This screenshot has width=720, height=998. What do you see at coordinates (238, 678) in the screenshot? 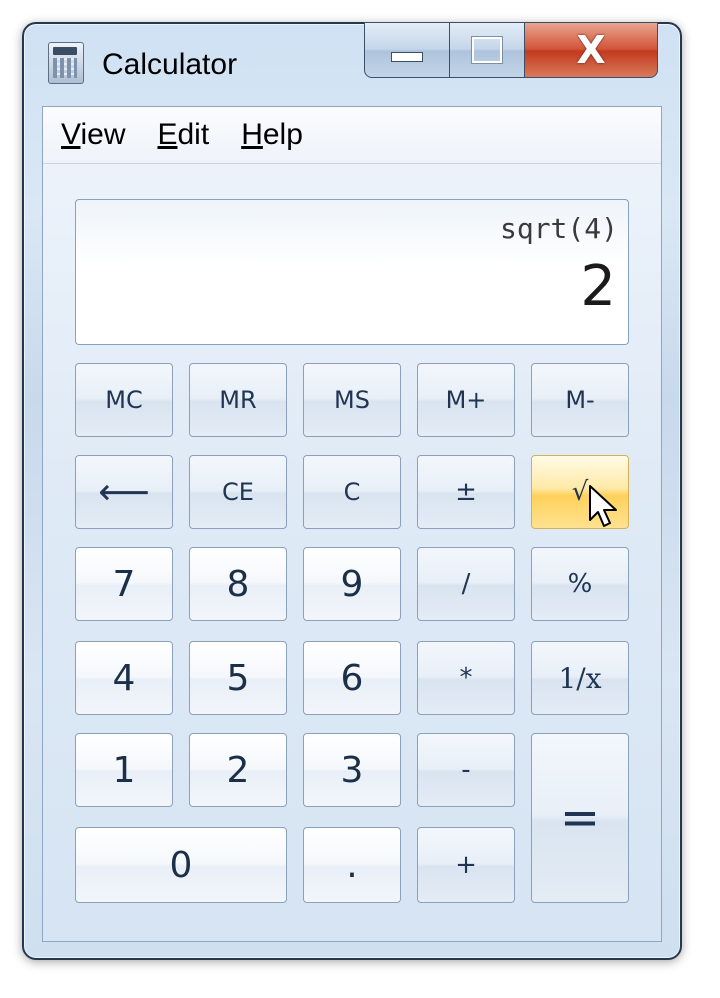
I see `digit-5-button: 5` at bounding box center [238, 678].